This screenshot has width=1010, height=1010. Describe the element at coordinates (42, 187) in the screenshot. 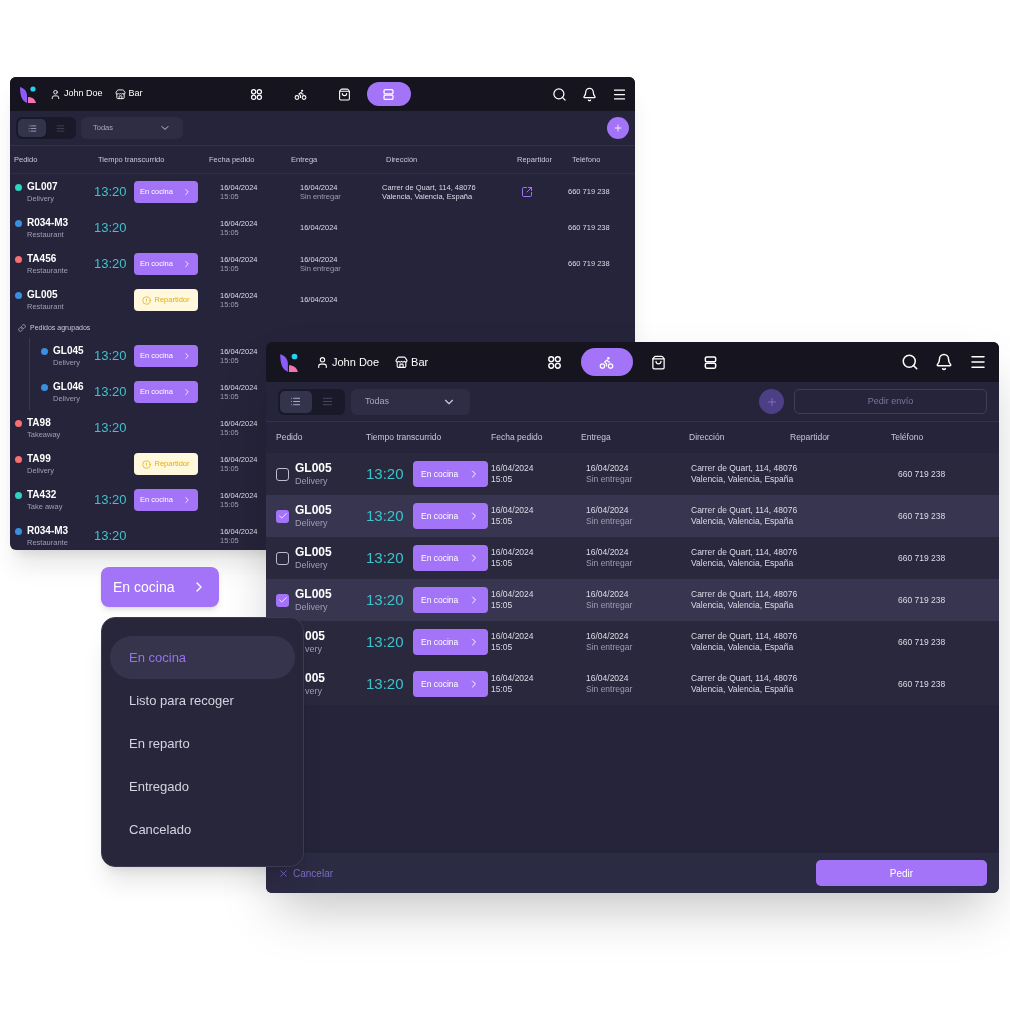

I see `order-id: GL007` at that location.